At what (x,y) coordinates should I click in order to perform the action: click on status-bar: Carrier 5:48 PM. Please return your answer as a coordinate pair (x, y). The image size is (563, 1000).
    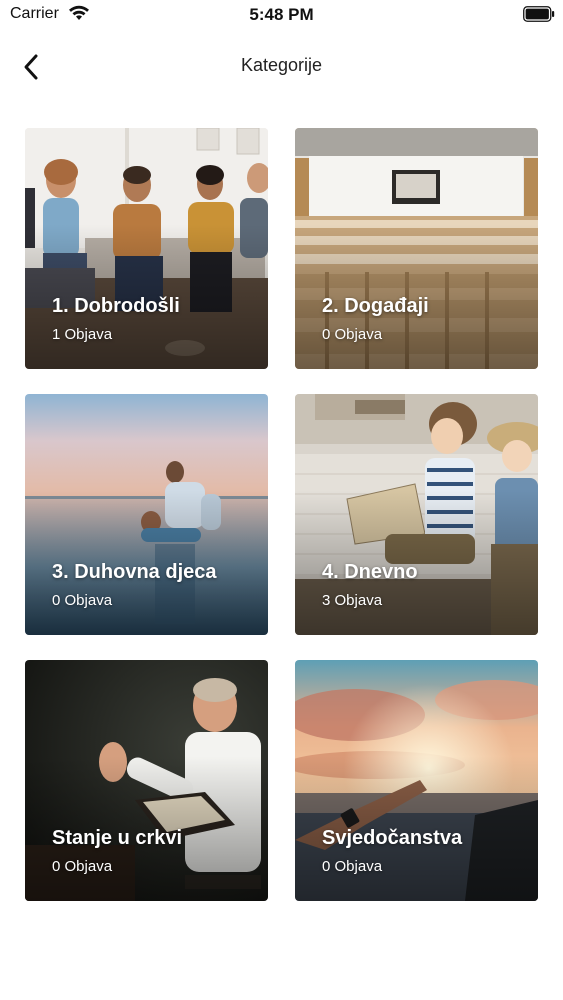
    Looking at the image, I should click on (281, 15).